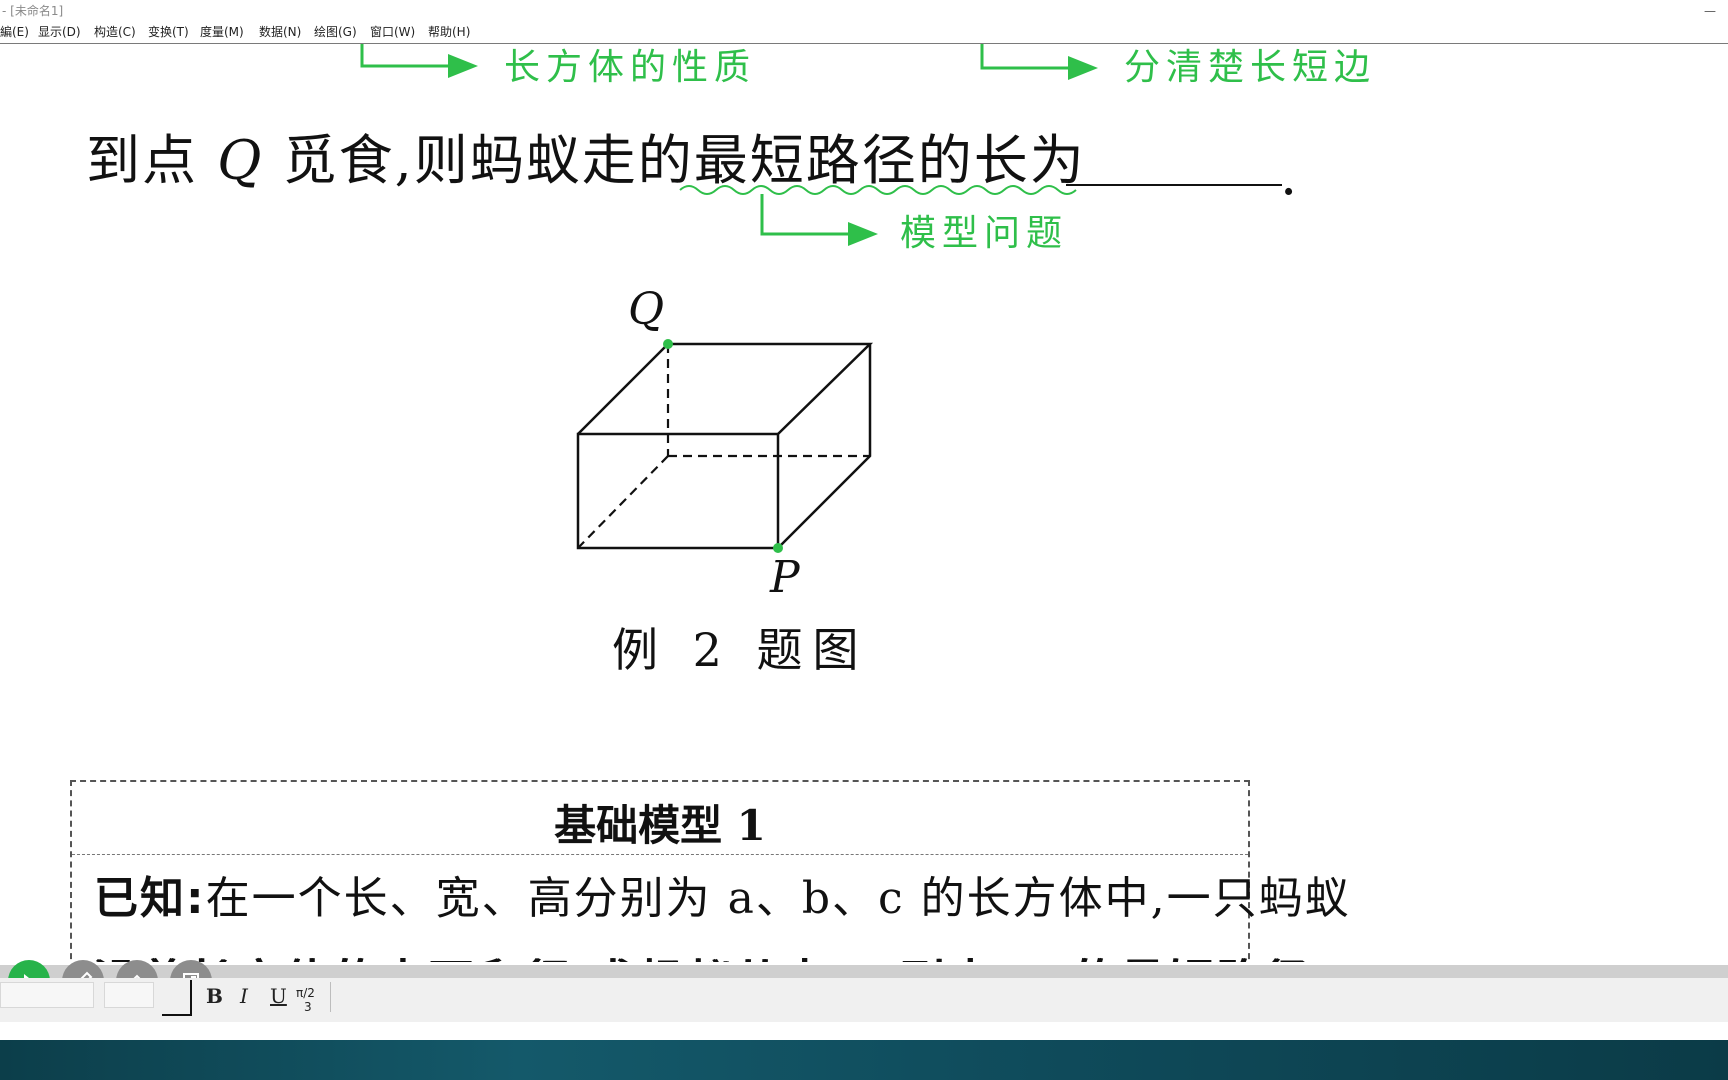 The height and width of the screenshot is (1080, 1728). I want to click on toolbar-divider, so click(330, 997).